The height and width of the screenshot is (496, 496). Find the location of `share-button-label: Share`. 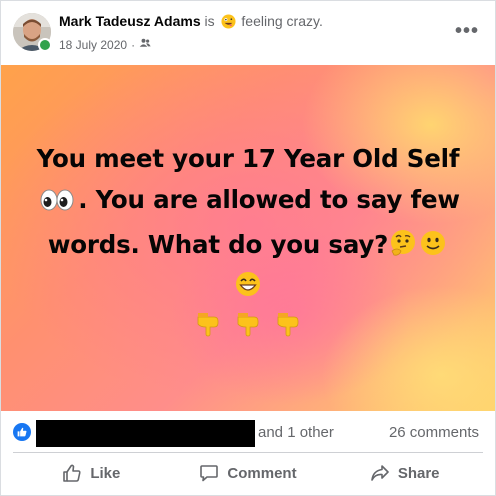

share-button-label: Share is located at coordinates (418, 473).